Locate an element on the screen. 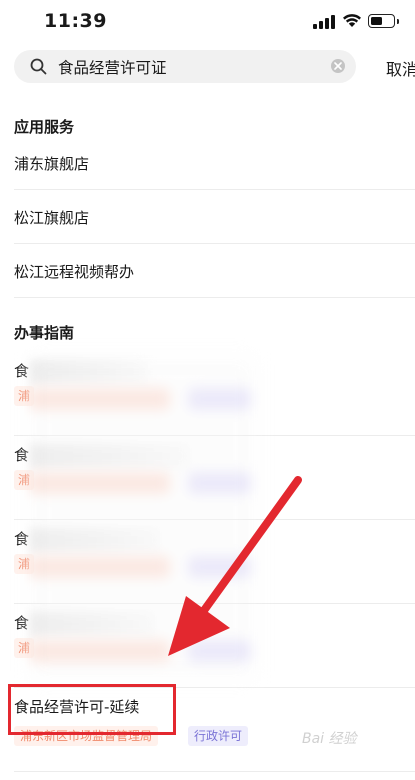 The image size is (415, 780). battery-icon is located at coordinates (383, 21).